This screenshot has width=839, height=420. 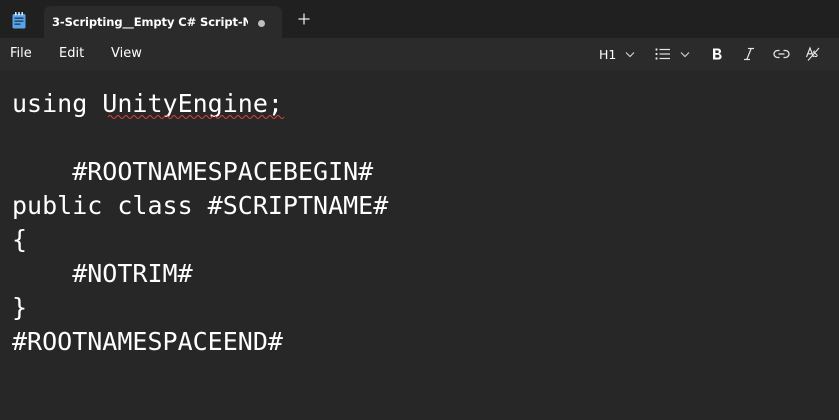 What do you see at coordinates (102, 273) in the screenshot?
I see `code-line-6: #NOTRIM#` at bounding box center [102, 273].